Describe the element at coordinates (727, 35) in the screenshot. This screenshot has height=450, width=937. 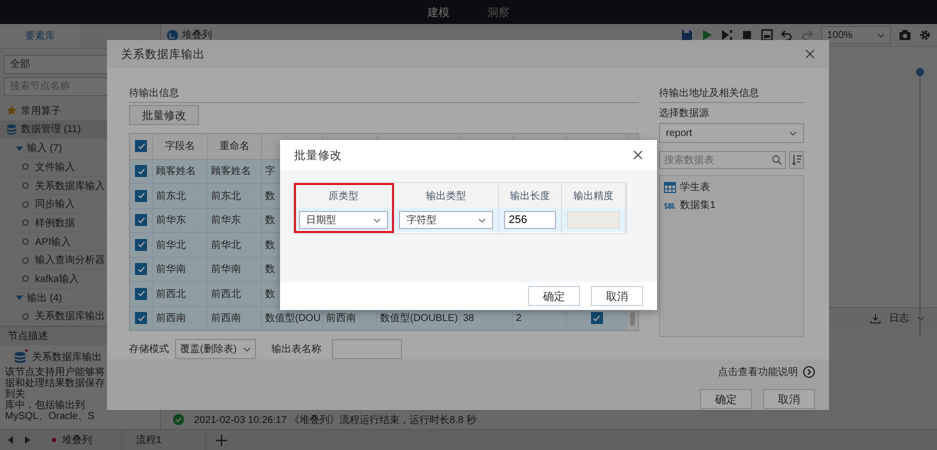
I see `step-play-icon` at that location.